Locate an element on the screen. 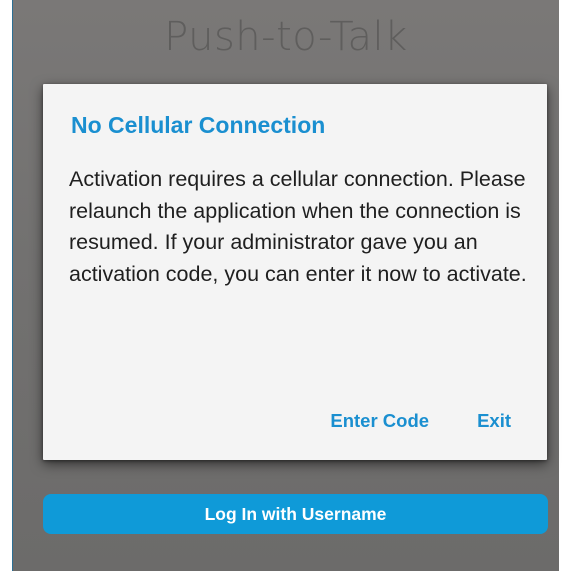  dialog-title: No Cellular Connection is located at coordinates (198, 125).